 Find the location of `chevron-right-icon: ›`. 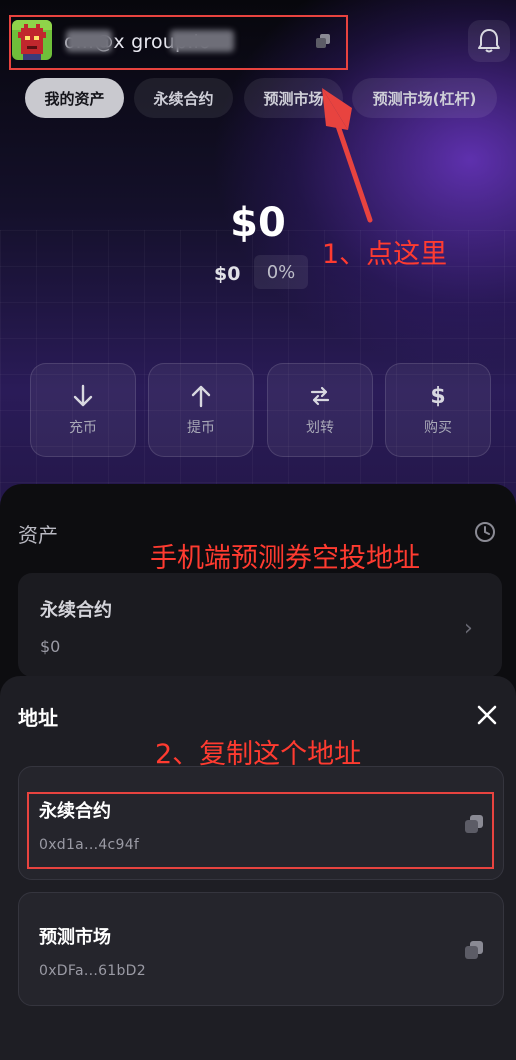

chevron-right-icon: › is located at coordinates (468, 628).